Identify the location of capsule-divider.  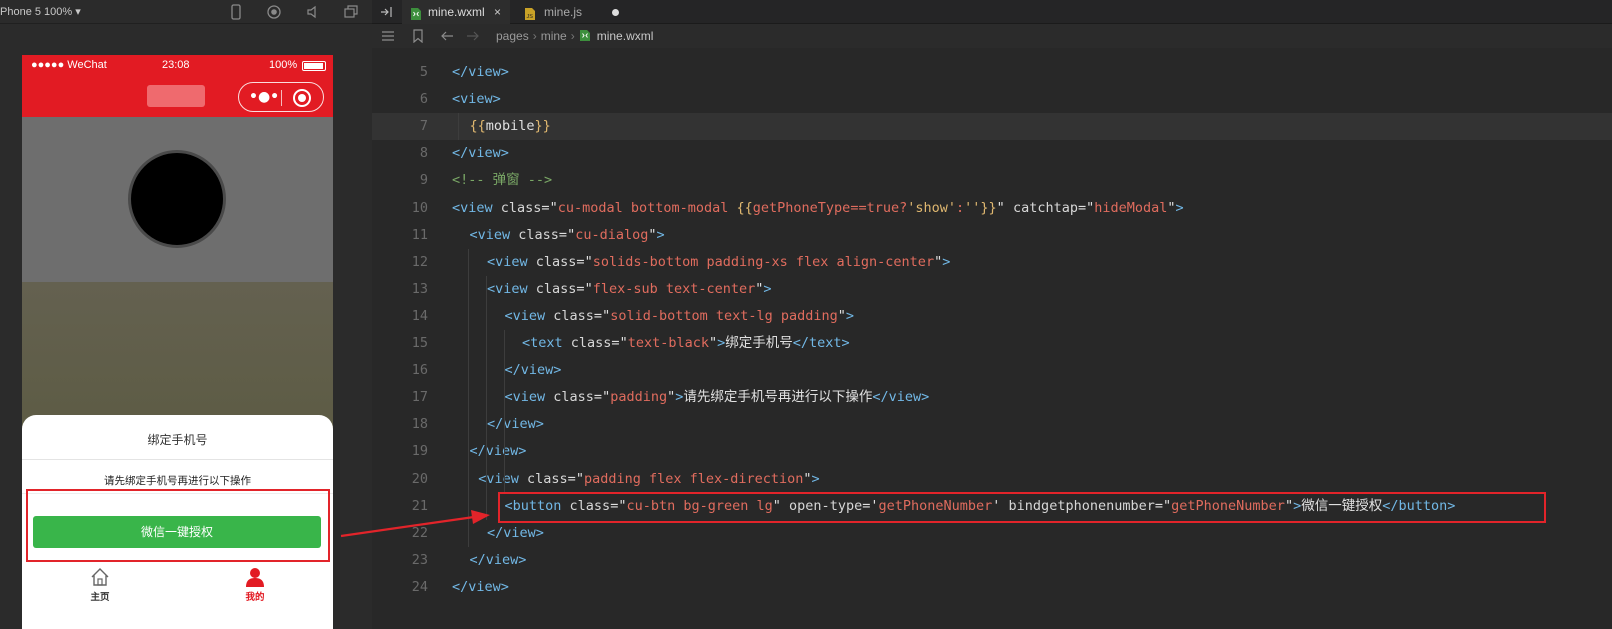
(281, 98).